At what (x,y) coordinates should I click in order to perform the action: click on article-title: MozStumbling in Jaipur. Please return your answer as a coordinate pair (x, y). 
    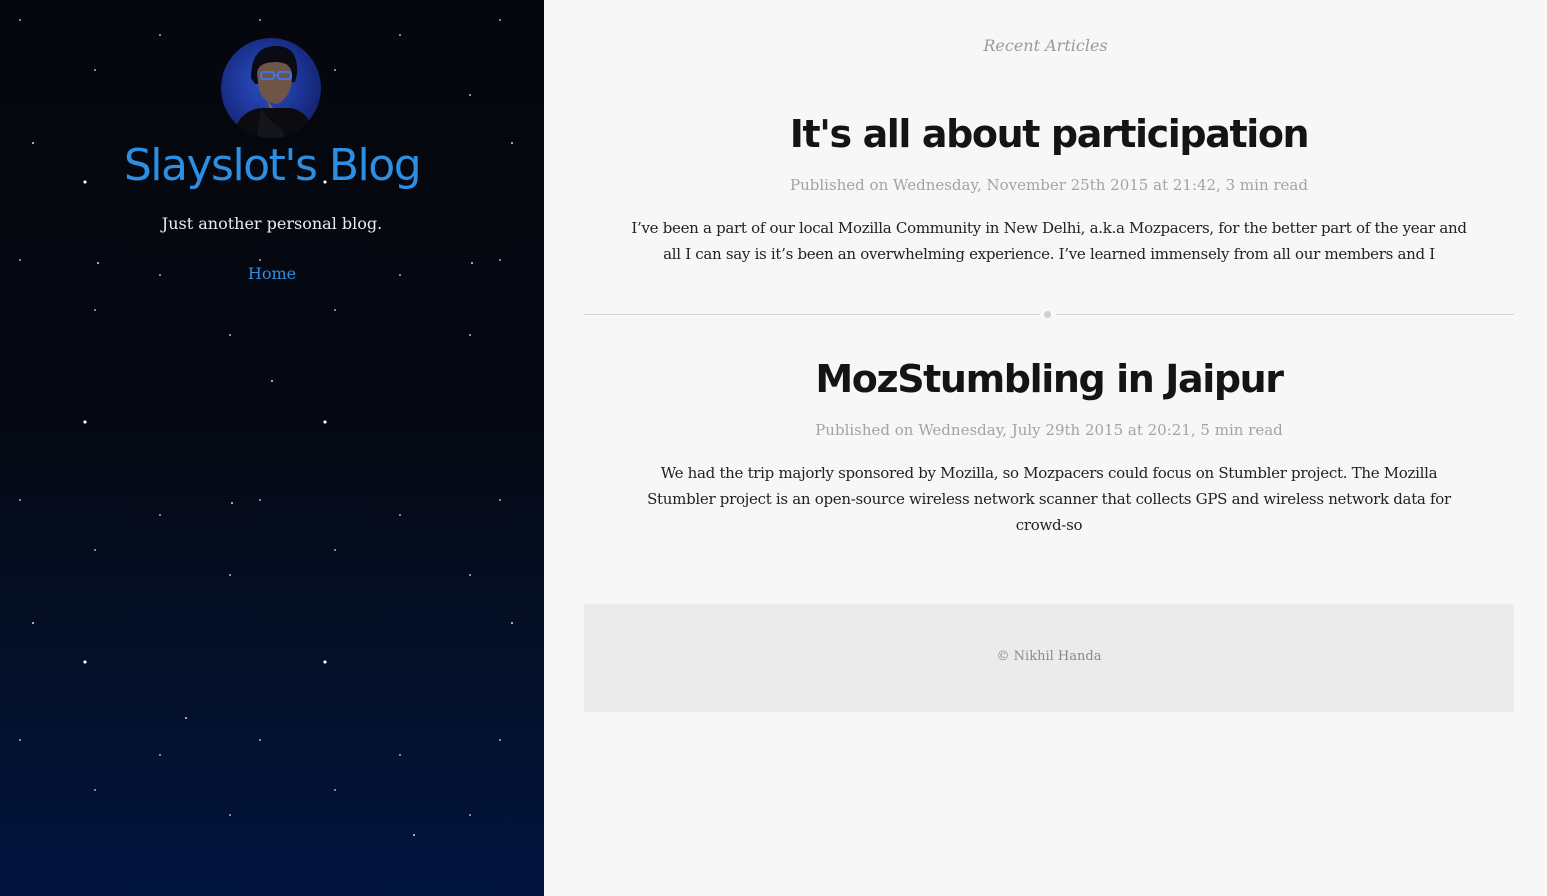
    Looking at the image, I should click on (1049, 379).